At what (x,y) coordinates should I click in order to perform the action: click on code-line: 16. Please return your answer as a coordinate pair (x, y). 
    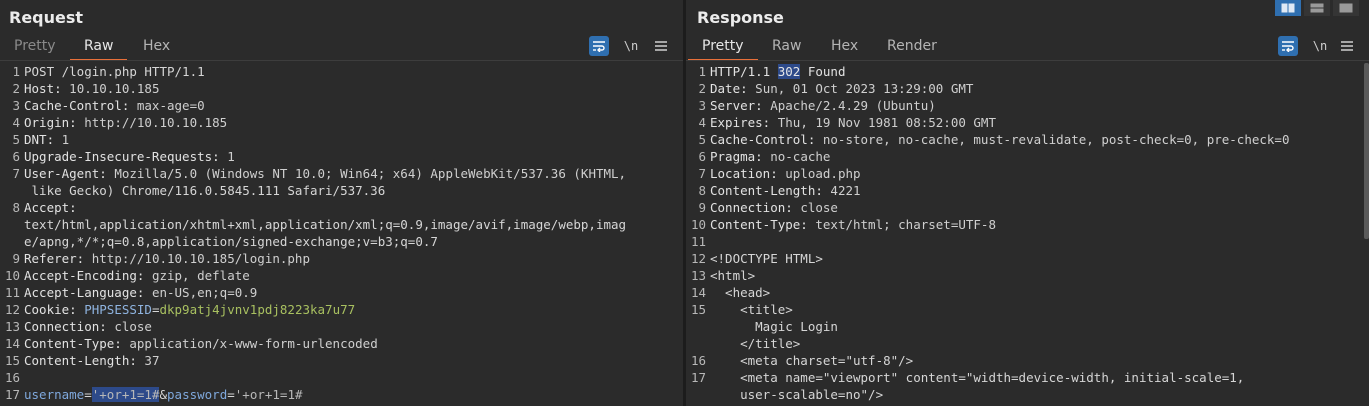
    Looking at the image, I should click on (12, 377).